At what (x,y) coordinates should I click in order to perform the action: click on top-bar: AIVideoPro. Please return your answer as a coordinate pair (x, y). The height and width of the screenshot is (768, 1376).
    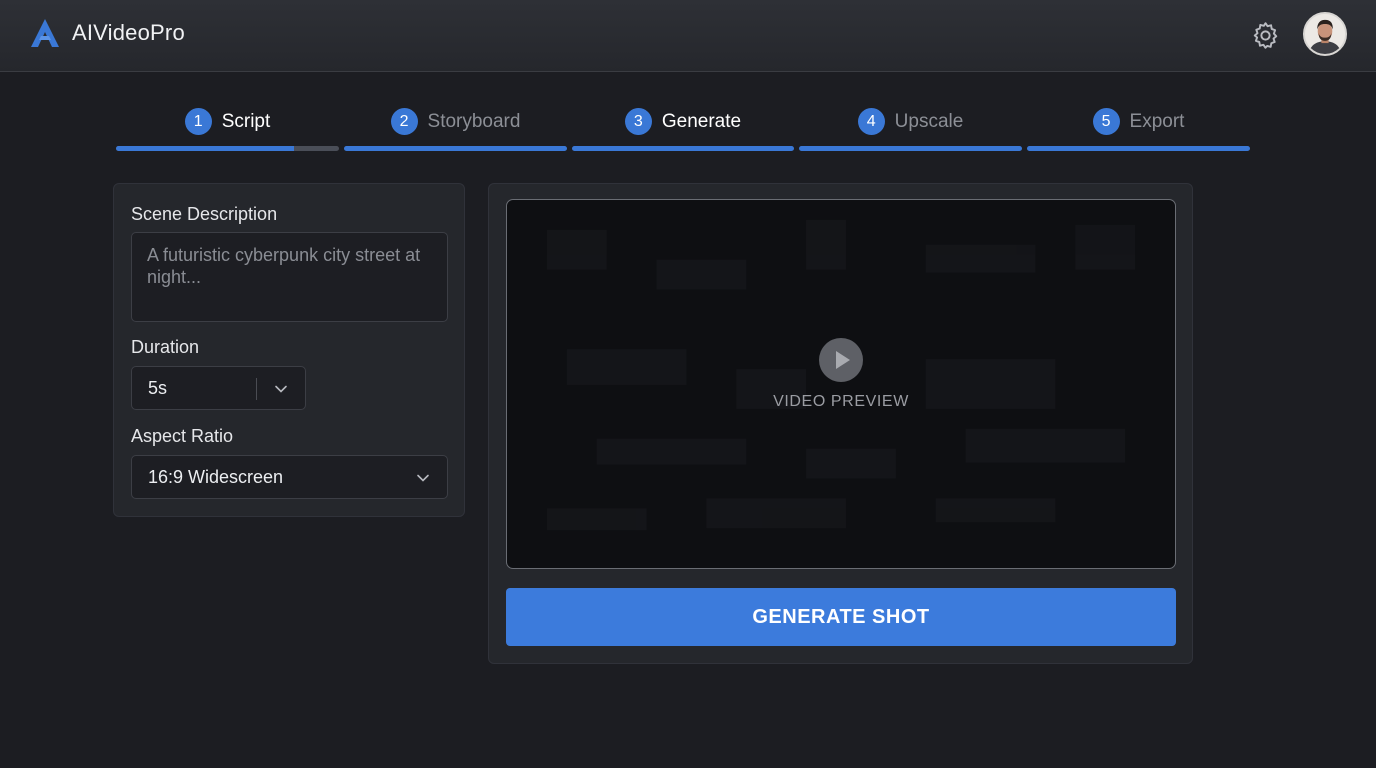
    Looking at the image, I should click on (688, 36).